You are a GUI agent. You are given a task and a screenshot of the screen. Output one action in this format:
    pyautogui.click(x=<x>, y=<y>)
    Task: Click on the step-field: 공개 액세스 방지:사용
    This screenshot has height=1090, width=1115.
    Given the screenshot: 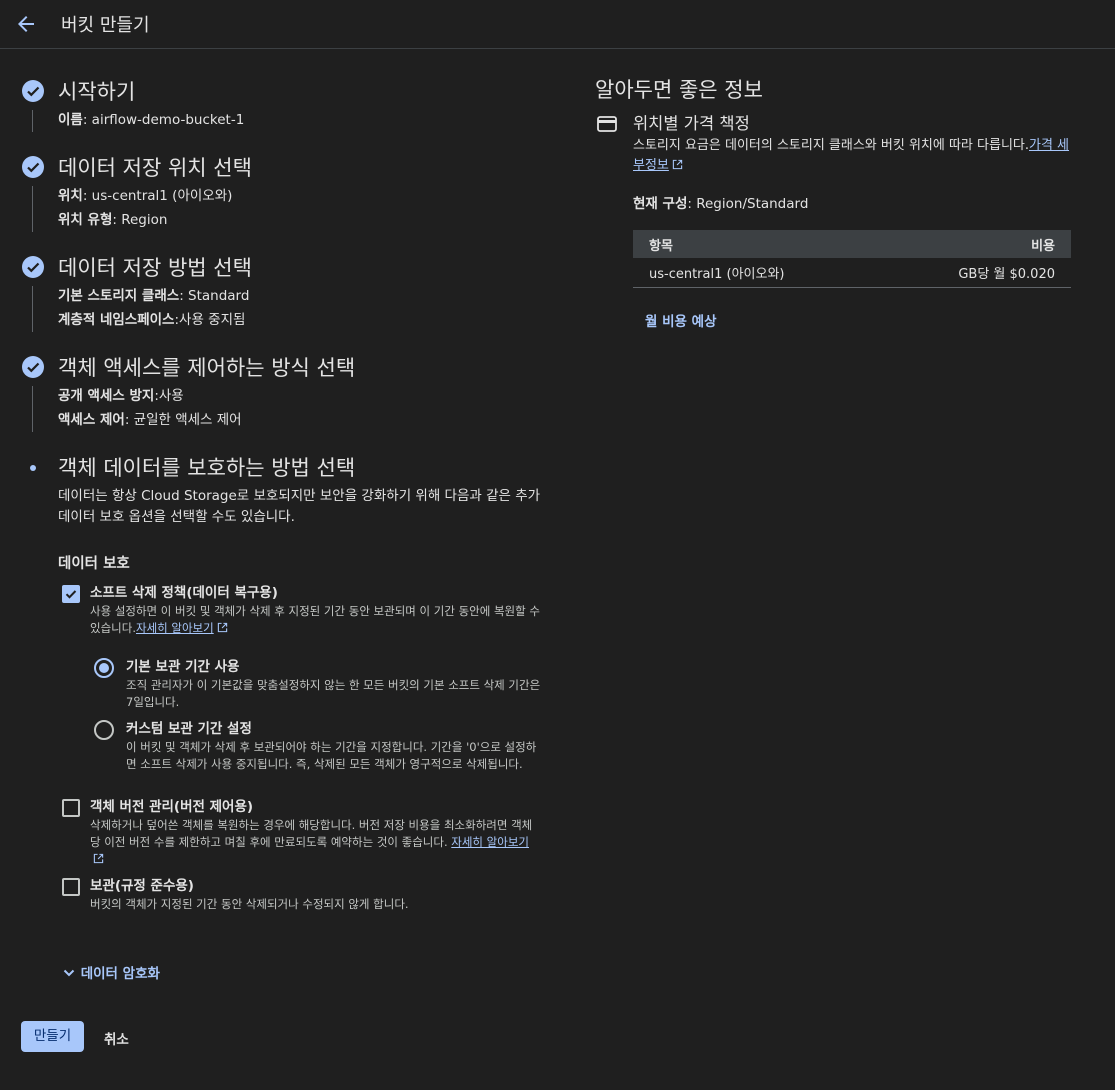 What is the action you would take?
    pyautogui.click(x=121, y=396)
    